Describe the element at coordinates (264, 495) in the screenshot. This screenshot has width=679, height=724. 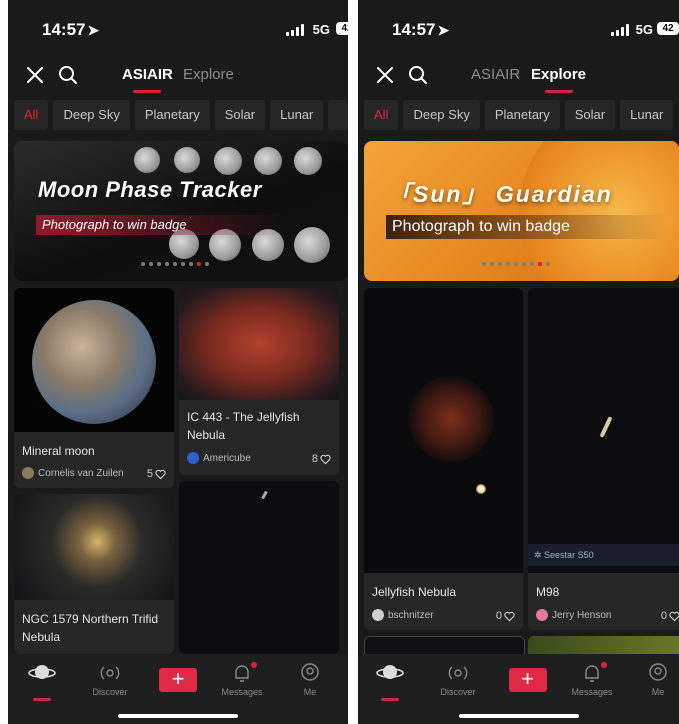
I see `galaxy-photo` at that location.